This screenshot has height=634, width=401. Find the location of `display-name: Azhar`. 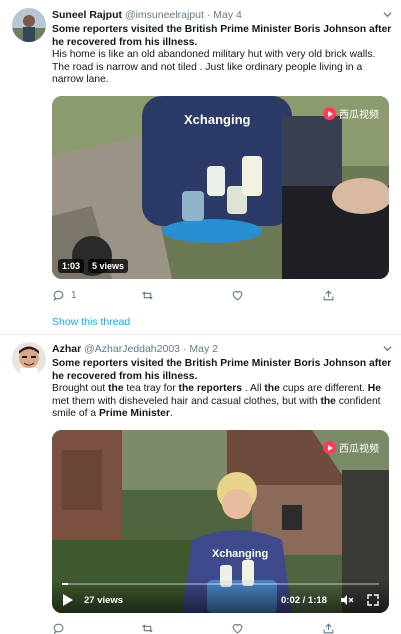

display-name: Azhar is located at coordinates (66, 349).